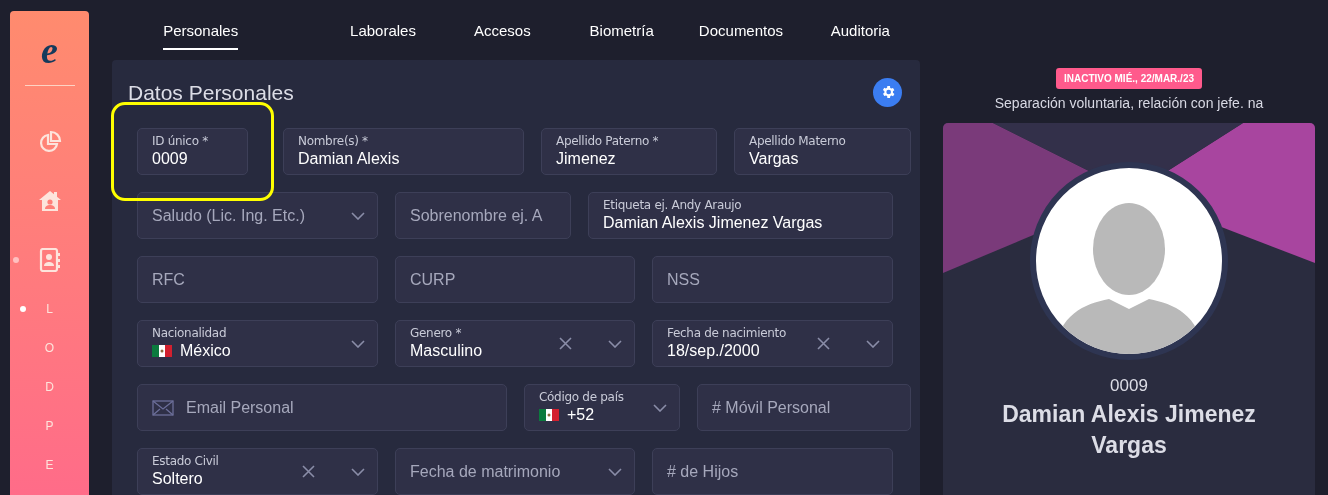  What do you see at coordinates (1129, 78) in the screenshot?
I see `status-badge: INACTIVO MIÉ., 22/MAR./23` at bounding box center [1129, 78].